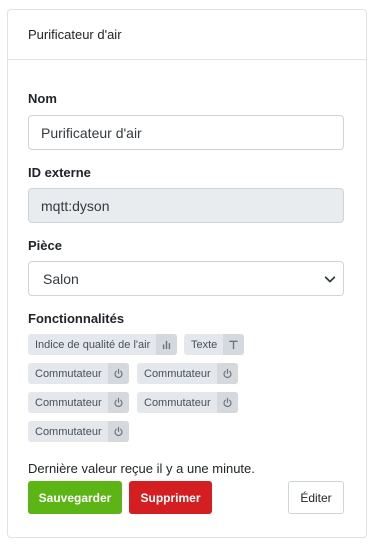  Describe the element at coordinates (76, 318) in the screenshot. I see `features-label: Fonctionnalités` at that location.